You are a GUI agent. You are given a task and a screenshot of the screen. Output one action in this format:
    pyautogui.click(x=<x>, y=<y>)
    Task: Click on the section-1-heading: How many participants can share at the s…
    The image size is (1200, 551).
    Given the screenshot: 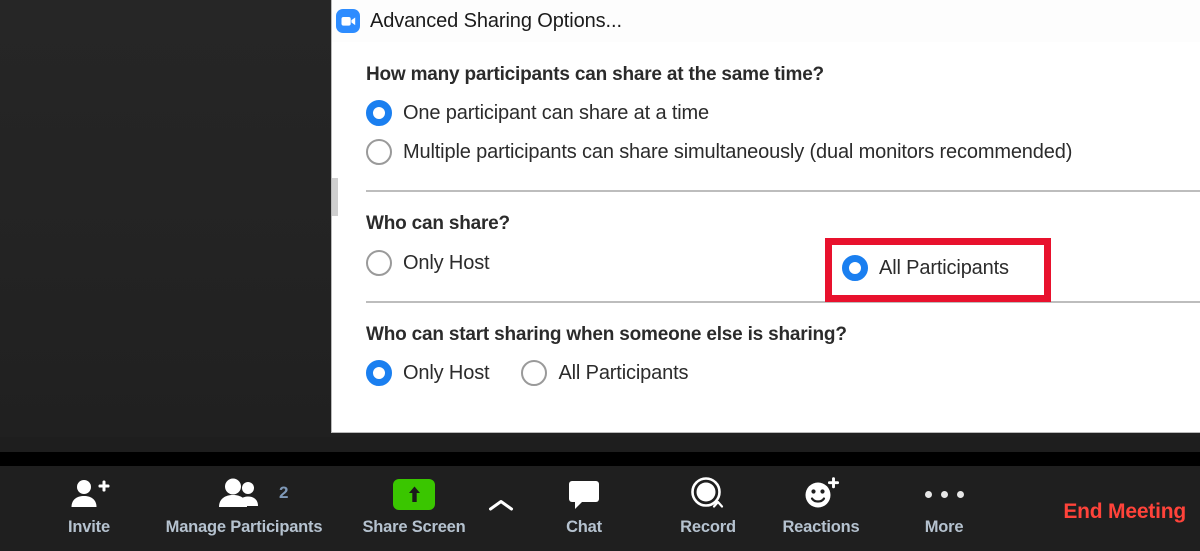 What is the action you would take?
    pyautogui.click(x=595, y=74)
    